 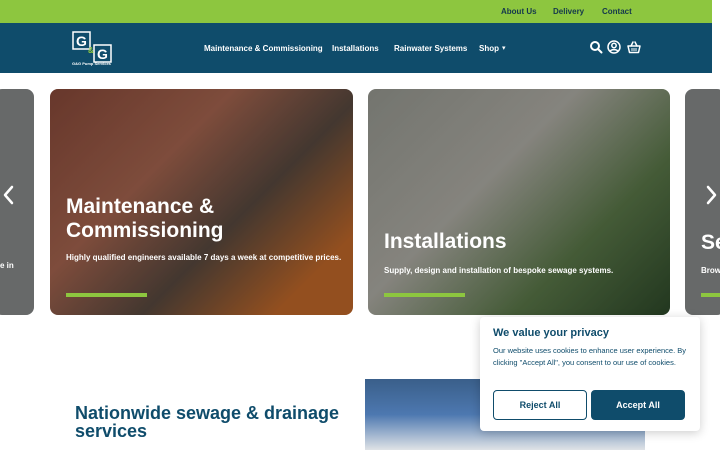 What do you see at coordinates (617, 11) in the screenshot?
I see `contact-link: Contact` at bounding box center [617, 11].